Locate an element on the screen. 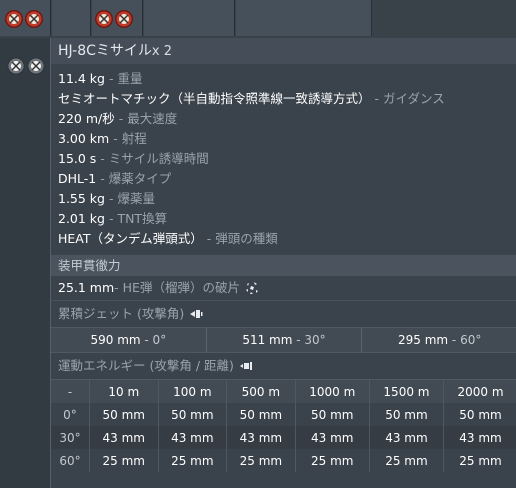 Image resolution: width=516 pixels, height=488 pixels. table-header-cell: 100 m is located at coordinates (192, 391).